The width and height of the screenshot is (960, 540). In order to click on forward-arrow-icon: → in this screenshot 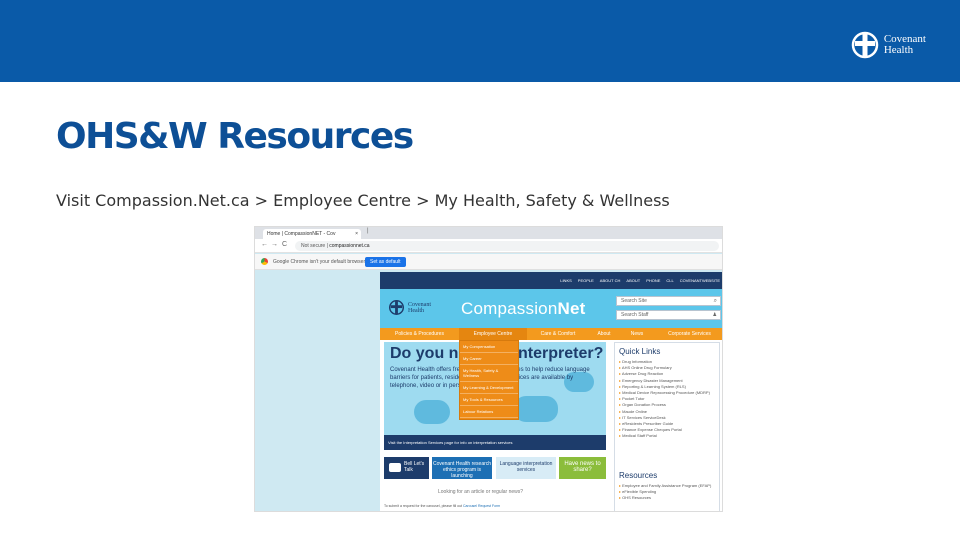, I will do `click(274, 244)`.